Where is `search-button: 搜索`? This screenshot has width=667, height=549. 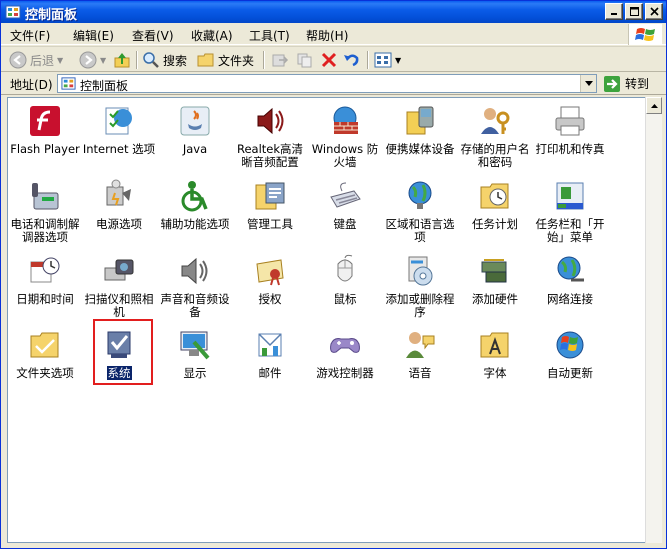
search-button: 搜索 is located at coordinates (164, 60).